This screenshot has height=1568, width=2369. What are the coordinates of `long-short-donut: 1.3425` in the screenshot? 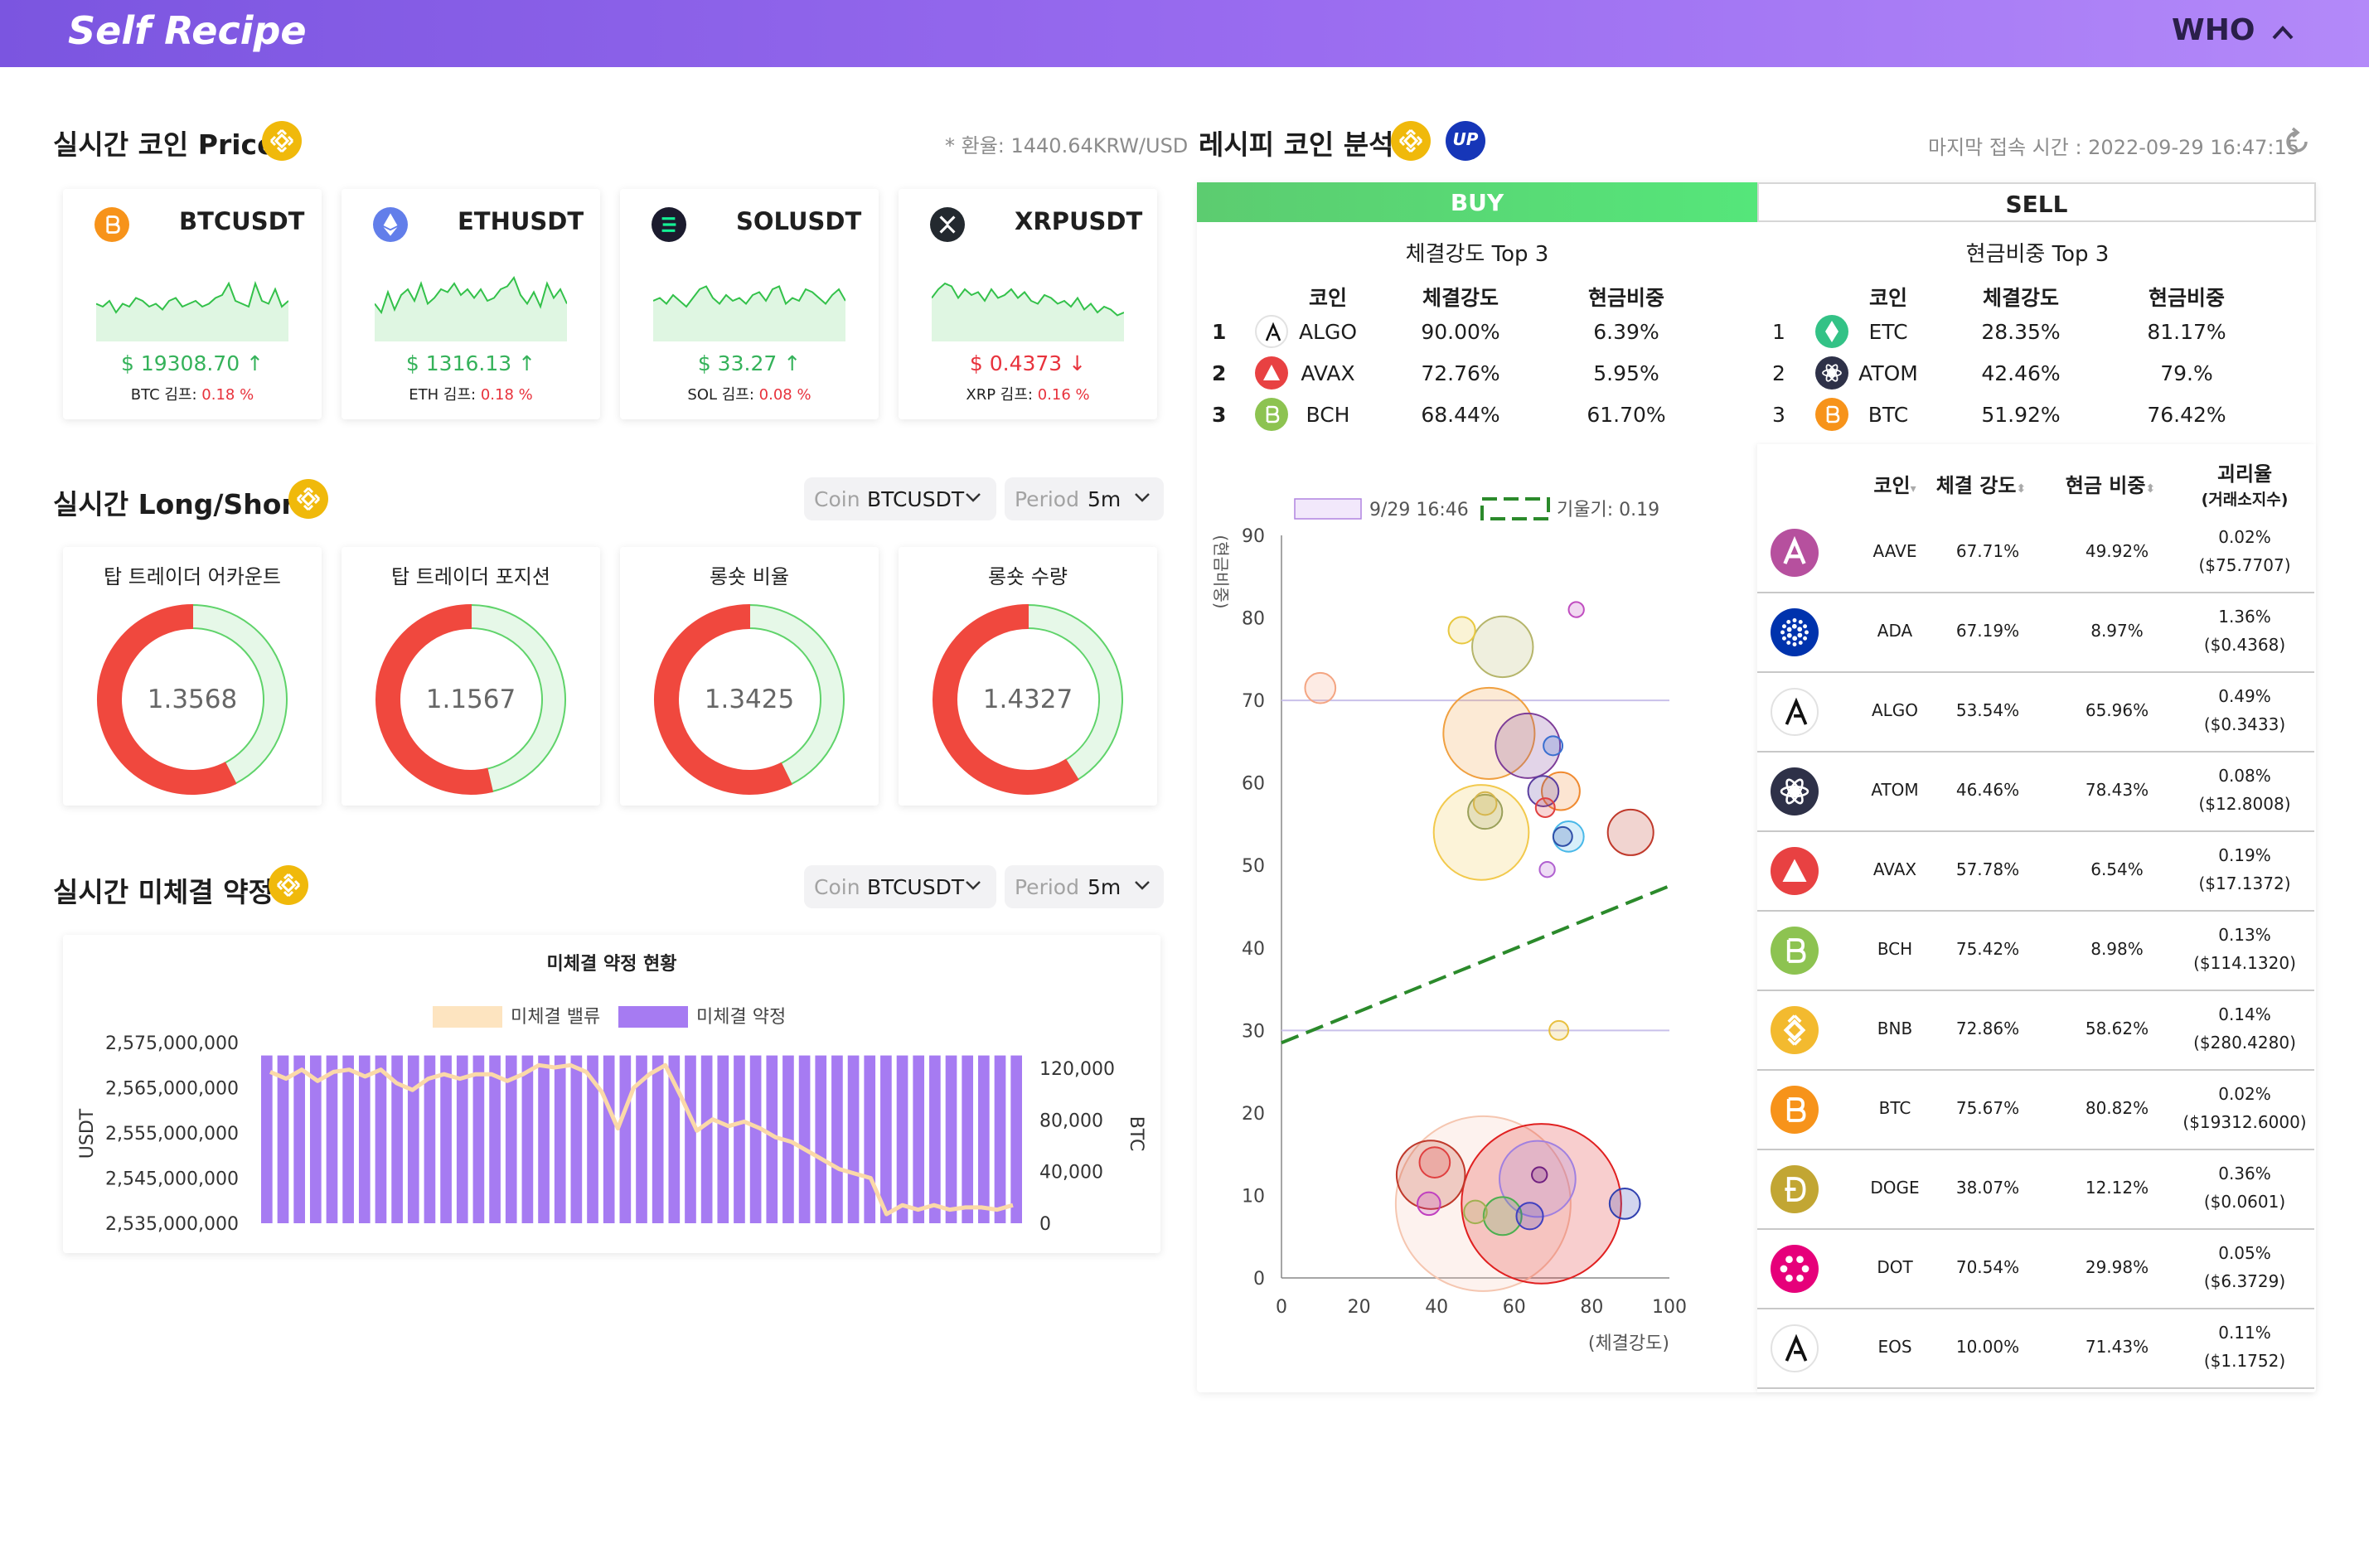 It's located at (749, 699).